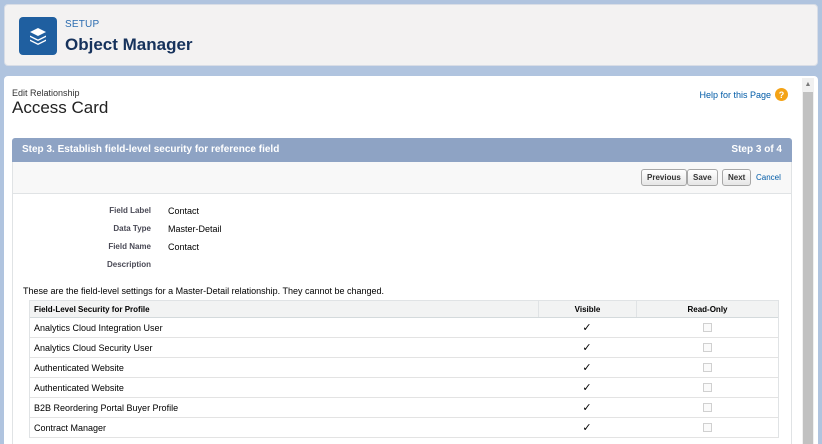  What do you see at coordinates (404, 408) in the screenshot?
I see `table-row: B2B Reordering Portal Buyer Profile ✓` at bounding box center [404, 408].